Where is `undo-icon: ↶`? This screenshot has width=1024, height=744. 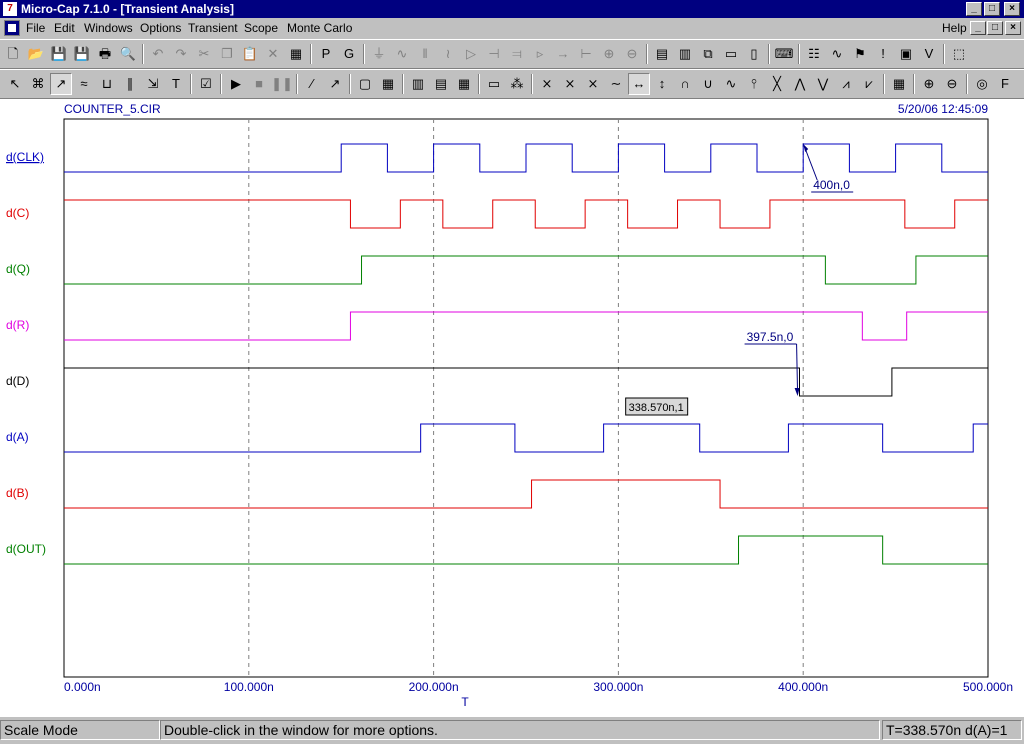
undo-icon: ↶ is located at coordinates (158, 54).